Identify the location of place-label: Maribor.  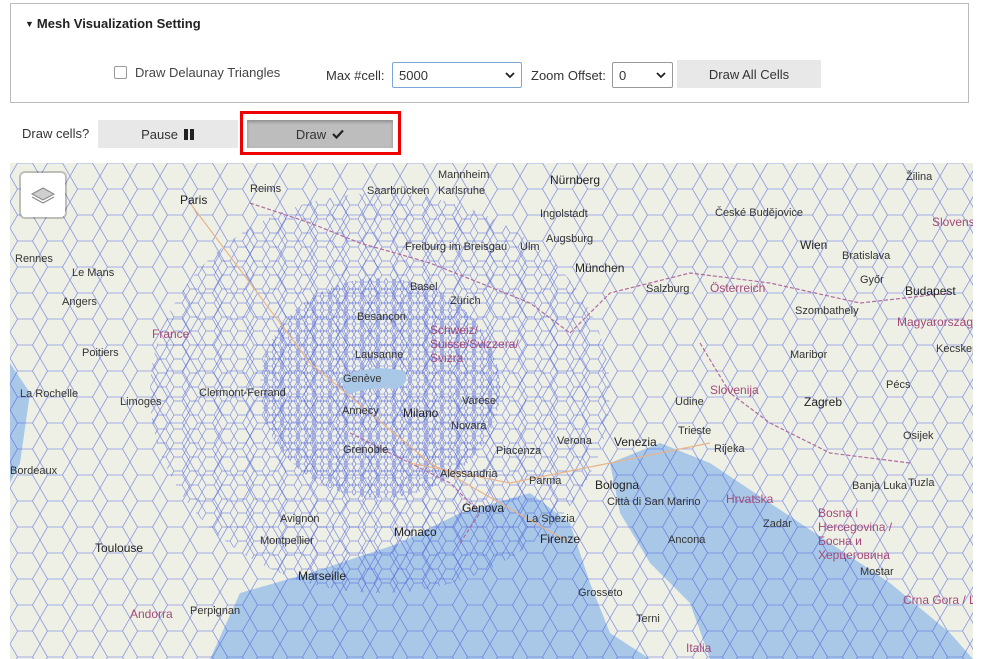
(809, 355).